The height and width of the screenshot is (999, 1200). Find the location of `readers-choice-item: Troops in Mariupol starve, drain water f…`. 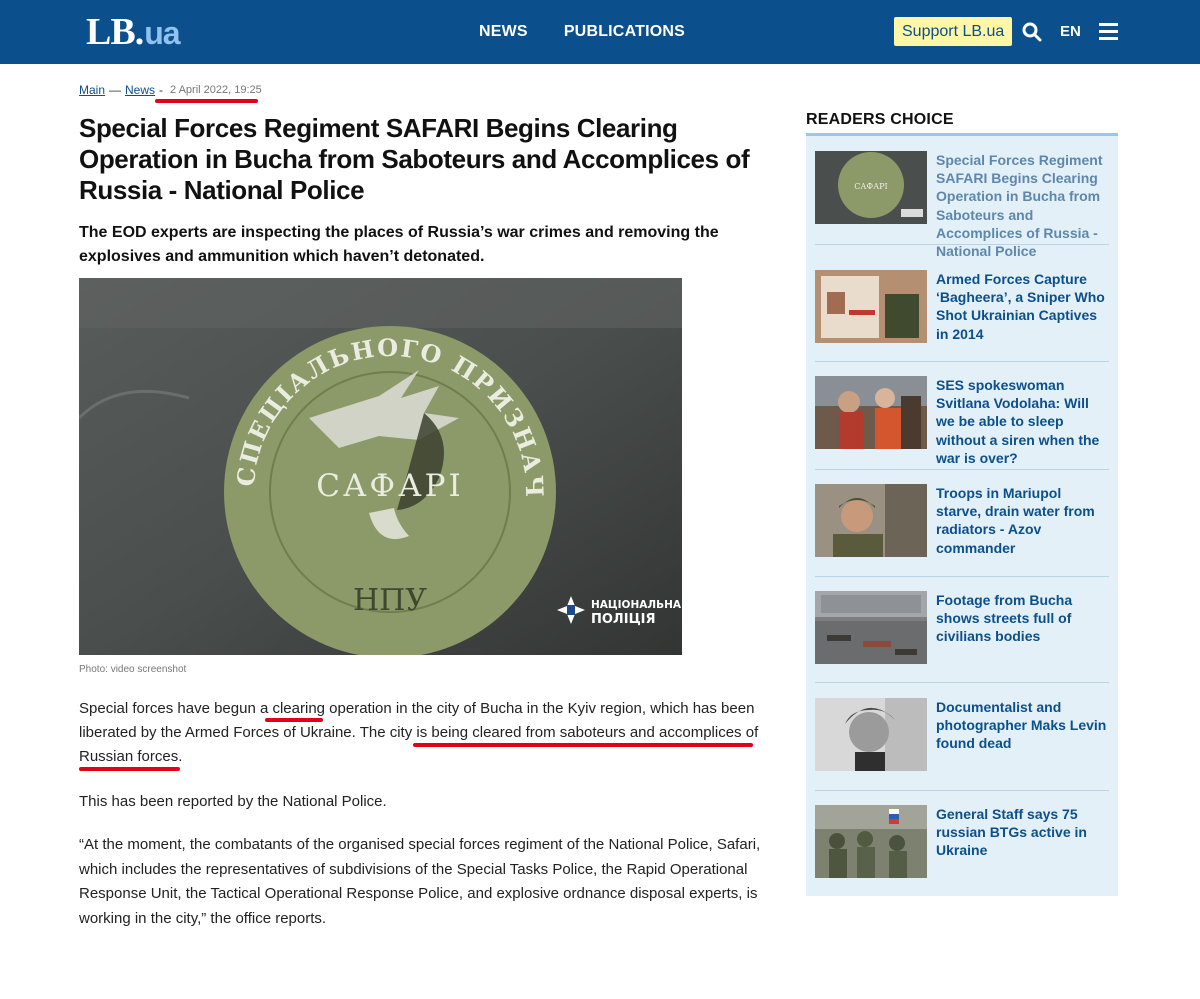

readers-choice-item: Troops in Mariupol starve, drain water f… is located at coordinates (962, 520).